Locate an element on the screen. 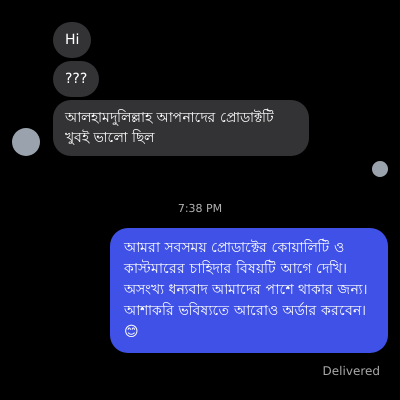  message-bubble: আলহামদুলিল্লাহ আপনাদের প্রোডাক্টটি খুবই ভালো ছিল is located at coordinates (181, 128).